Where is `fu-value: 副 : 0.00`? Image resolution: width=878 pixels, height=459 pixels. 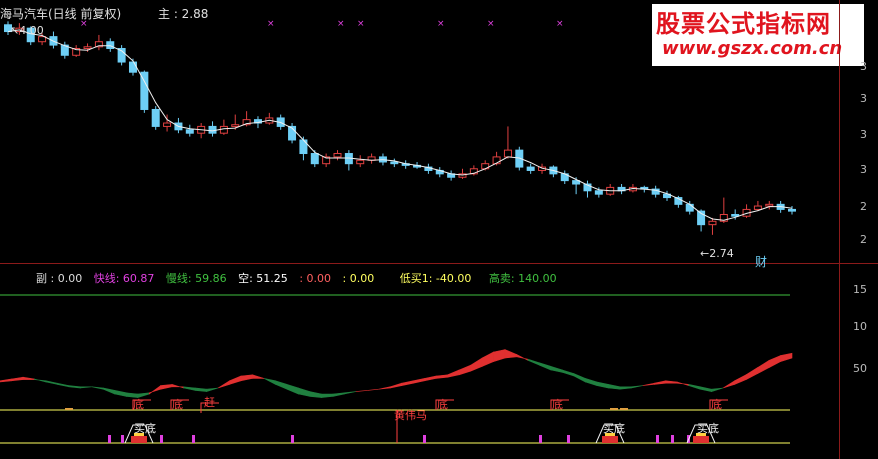 fu-value: 副 : 0.00 is located at coordinates (59, 278).